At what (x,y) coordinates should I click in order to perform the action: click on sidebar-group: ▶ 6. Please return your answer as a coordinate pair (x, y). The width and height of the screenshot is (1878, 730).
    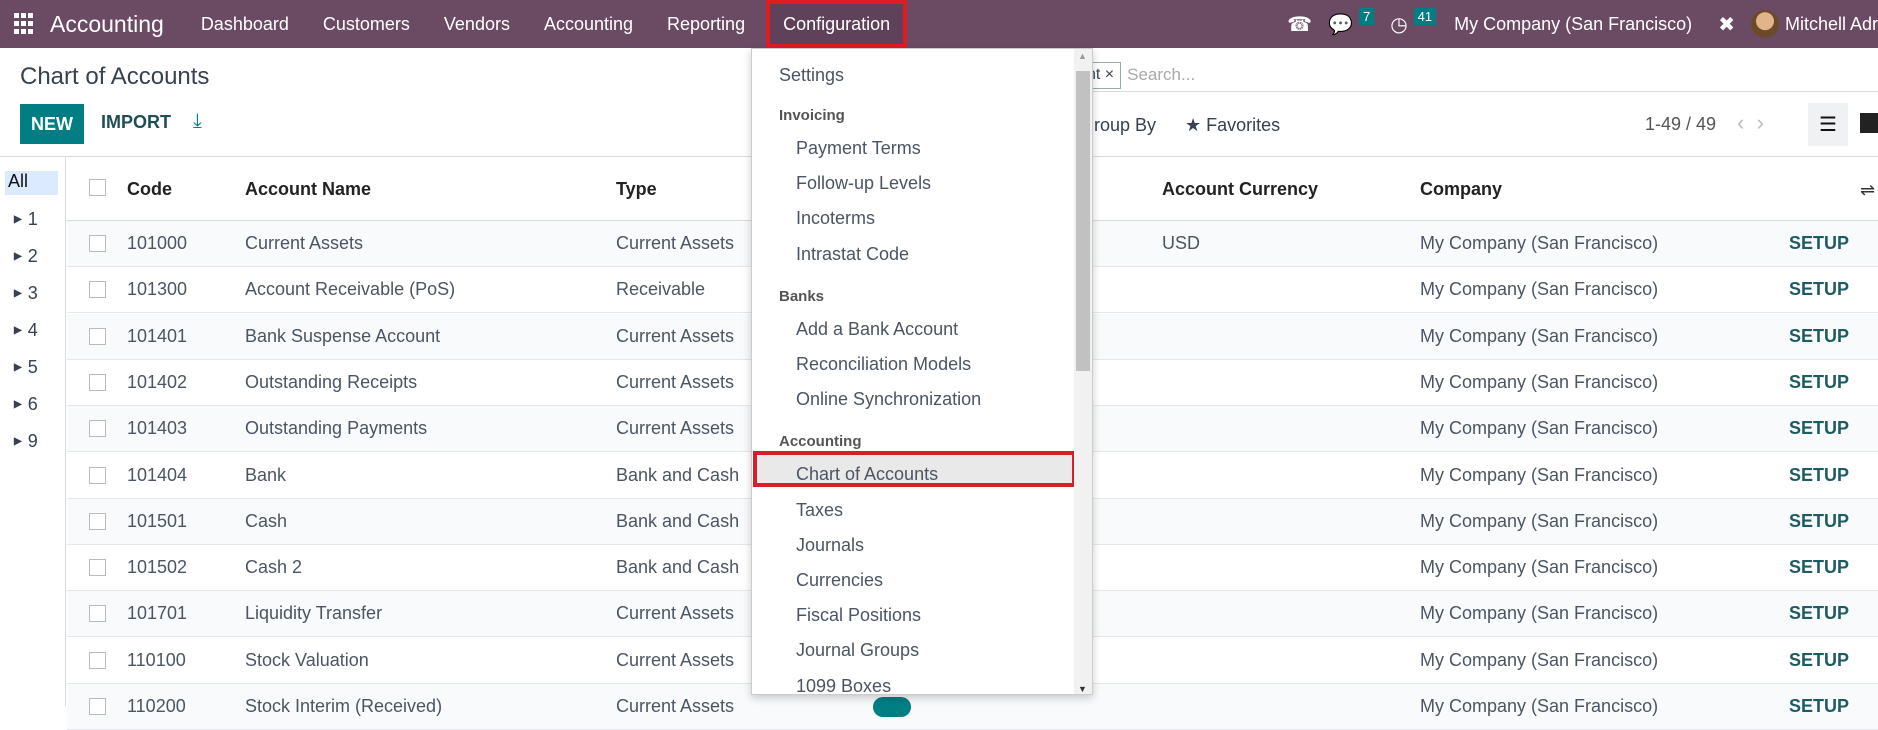
    Looking at the image, I should click on (26, 404).